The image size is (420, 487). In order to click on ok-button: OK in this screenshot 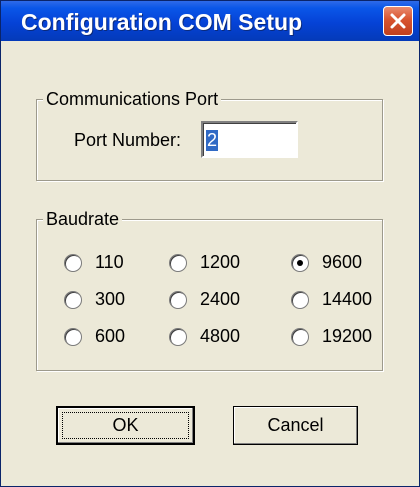, I will do `click(125, 425)`.